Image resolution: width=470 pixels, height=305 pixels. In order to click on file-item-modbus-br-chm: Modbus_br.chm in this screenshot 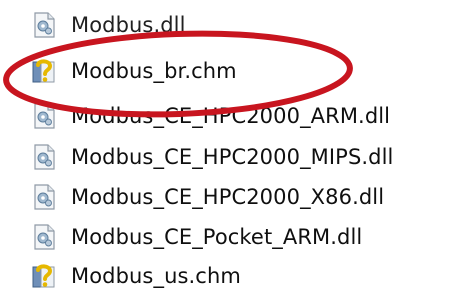, I will do `click(133, 71)`.